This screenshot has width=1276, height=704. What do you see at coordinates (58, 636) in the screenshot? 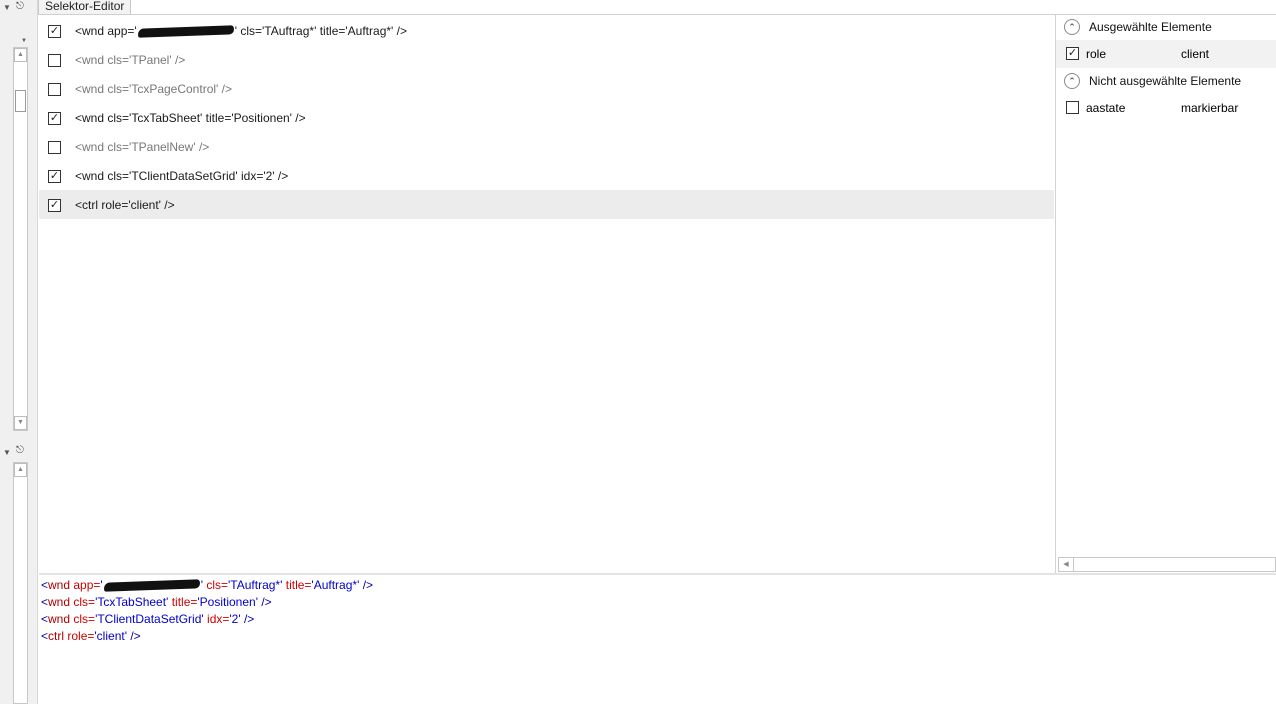
I see `code-token: ctrl` at bounding box center [58, 636].